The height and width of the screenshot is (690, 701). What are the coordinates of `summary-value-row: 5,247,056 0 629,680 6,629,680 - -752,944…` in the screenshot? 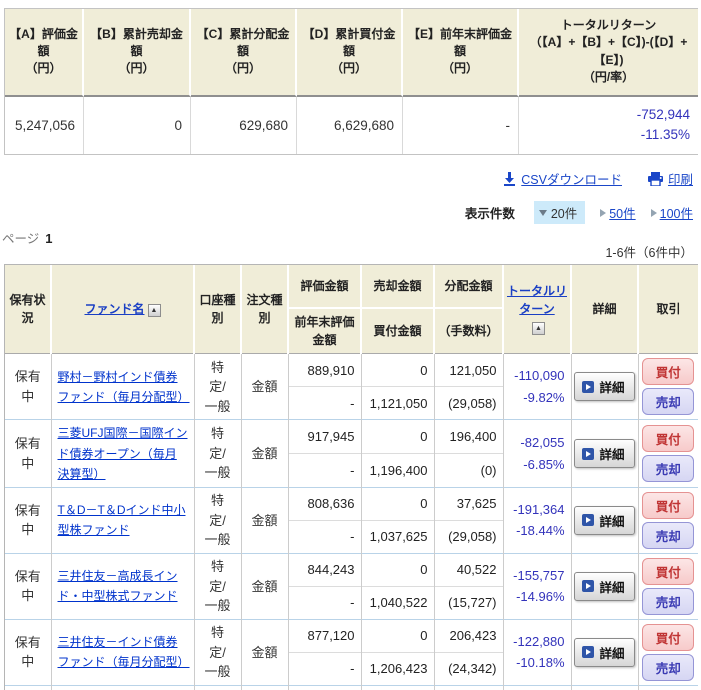 It's located at (351, 125).